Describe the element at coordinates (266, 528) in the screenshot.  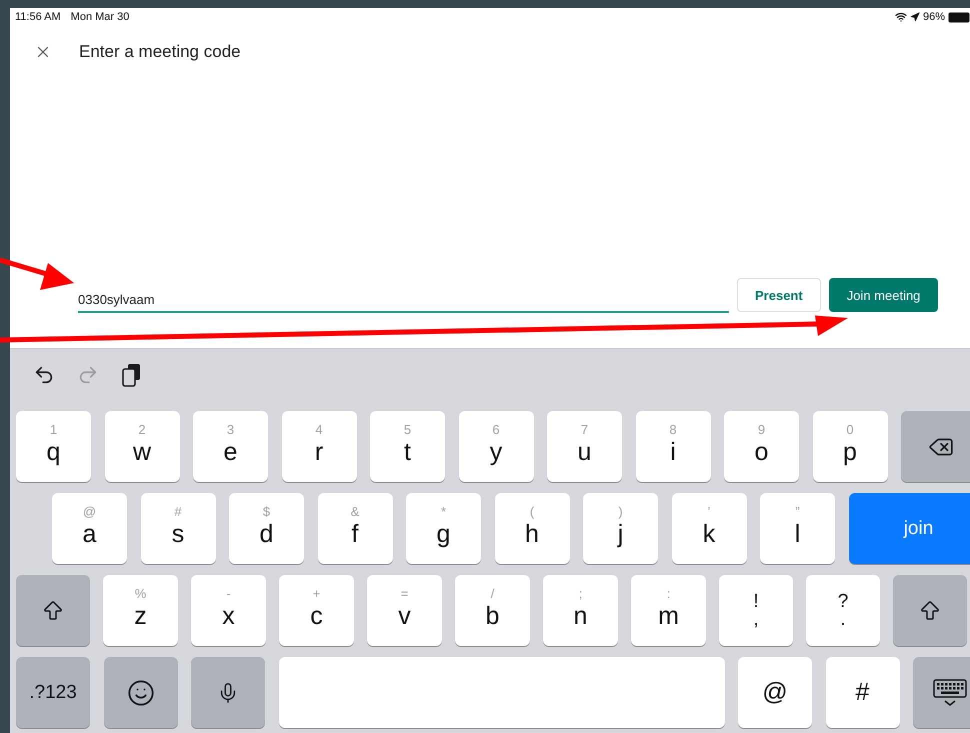
I see `letter-key: $ d` at that location.